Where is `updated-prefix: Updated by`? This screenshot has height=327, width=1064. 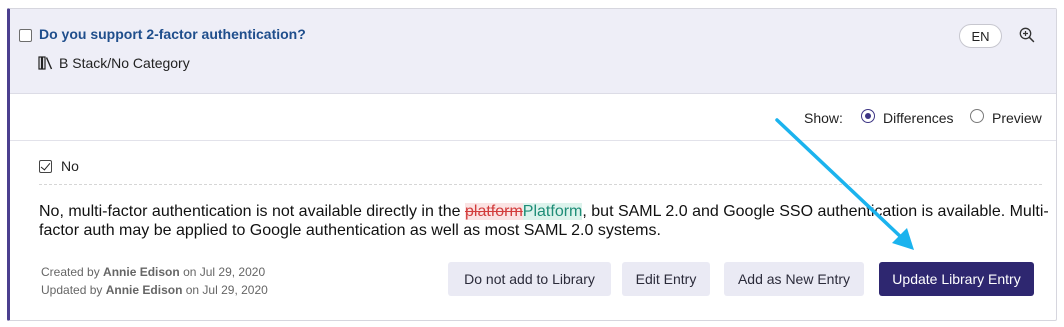
updated-prefix: Updated by is located at coordinates (72, 290).